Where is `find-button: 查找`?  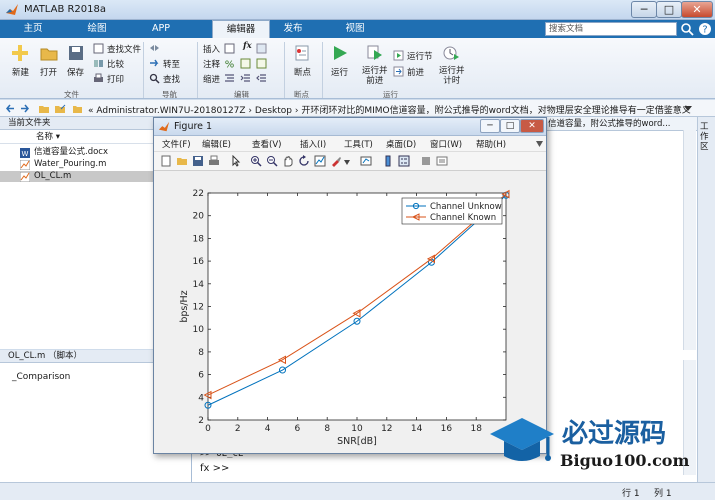
find-button: 查找 is located at coordinates (171, 79).